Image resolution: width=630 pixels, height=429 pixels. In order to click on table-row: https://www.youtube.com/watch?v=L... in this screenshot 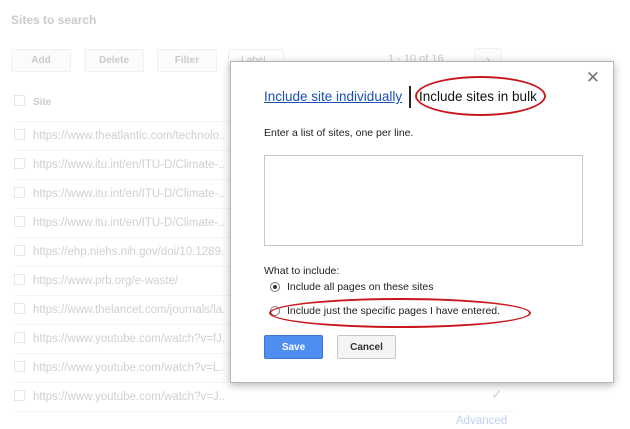, I will do `click(119, 367)`.